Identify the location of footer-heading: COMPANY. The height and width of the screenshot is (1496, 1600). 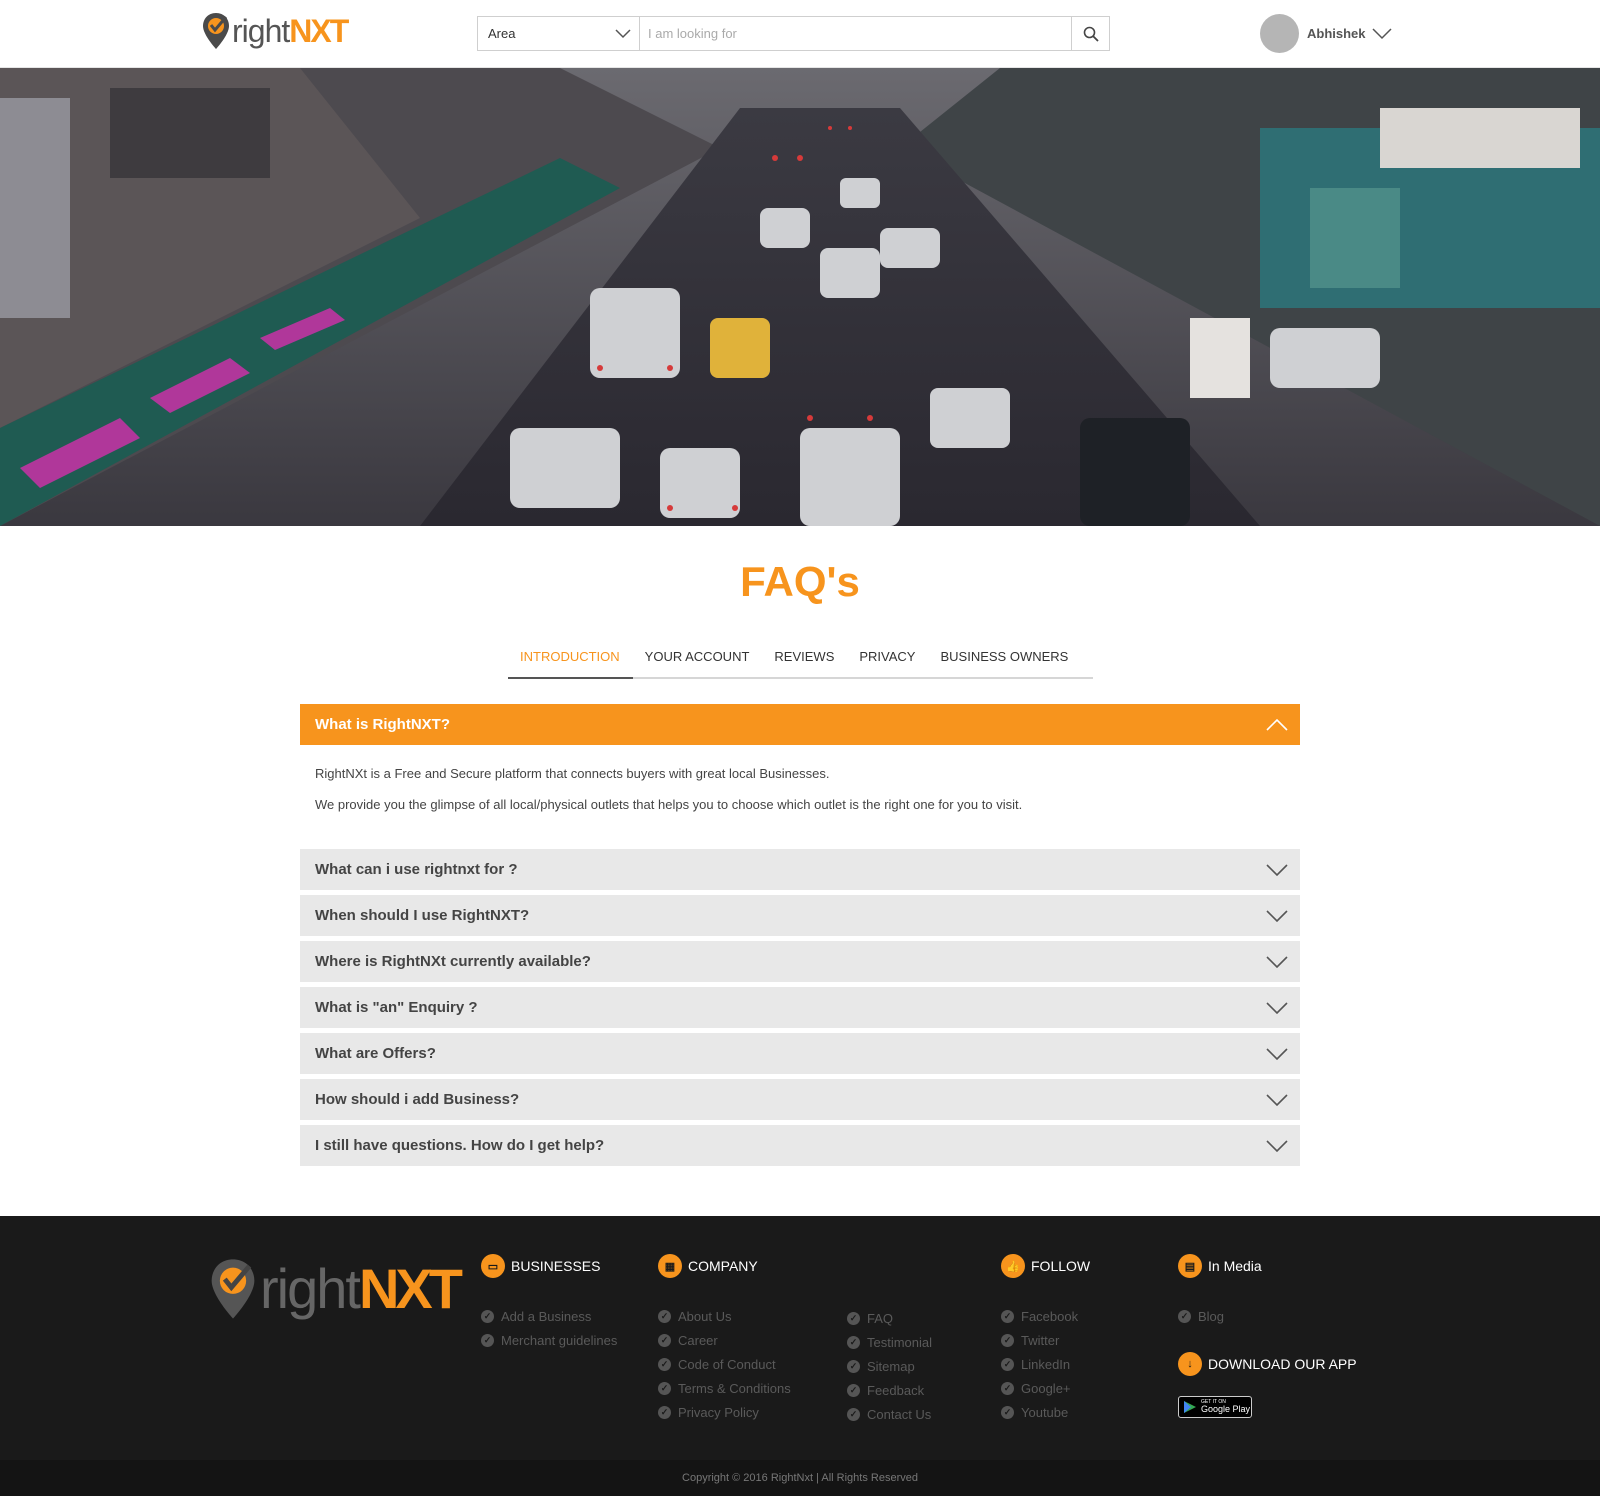
(723, 1266).